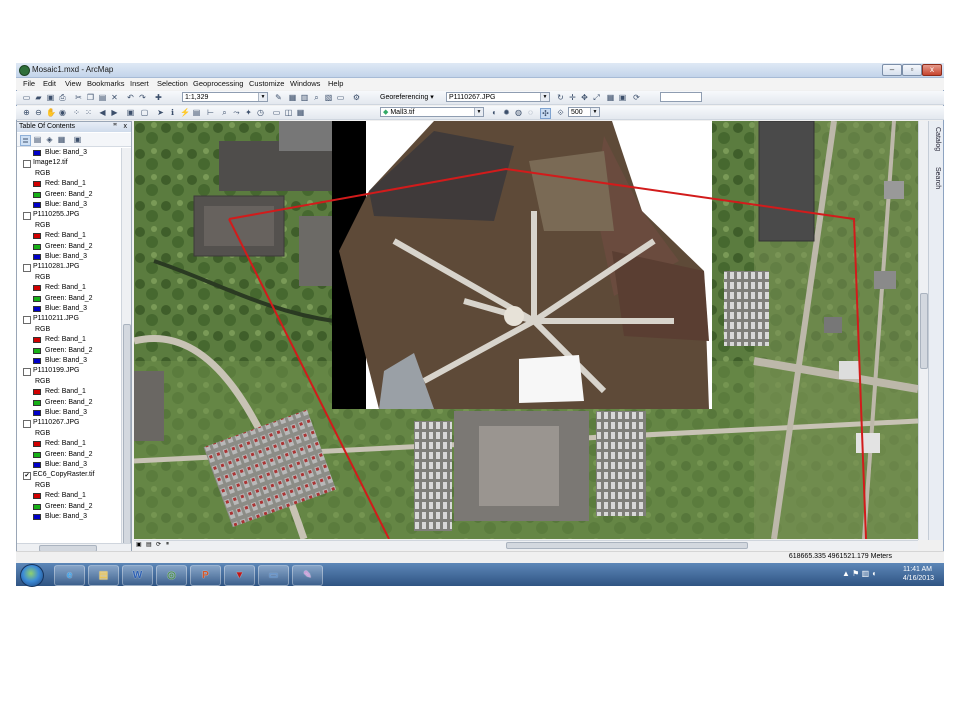 This screenshot has width=960, height=720. I want to click on list-by-selection-icon: ▦, so click(61, 139).